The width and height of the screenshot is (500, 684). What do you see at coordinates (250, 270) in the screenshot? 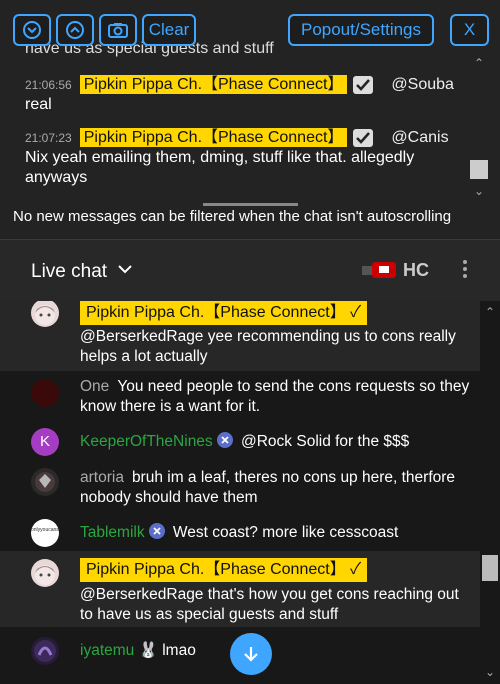
I see `live-chat-header: Live chat HC` at bounding box center [250, 270].